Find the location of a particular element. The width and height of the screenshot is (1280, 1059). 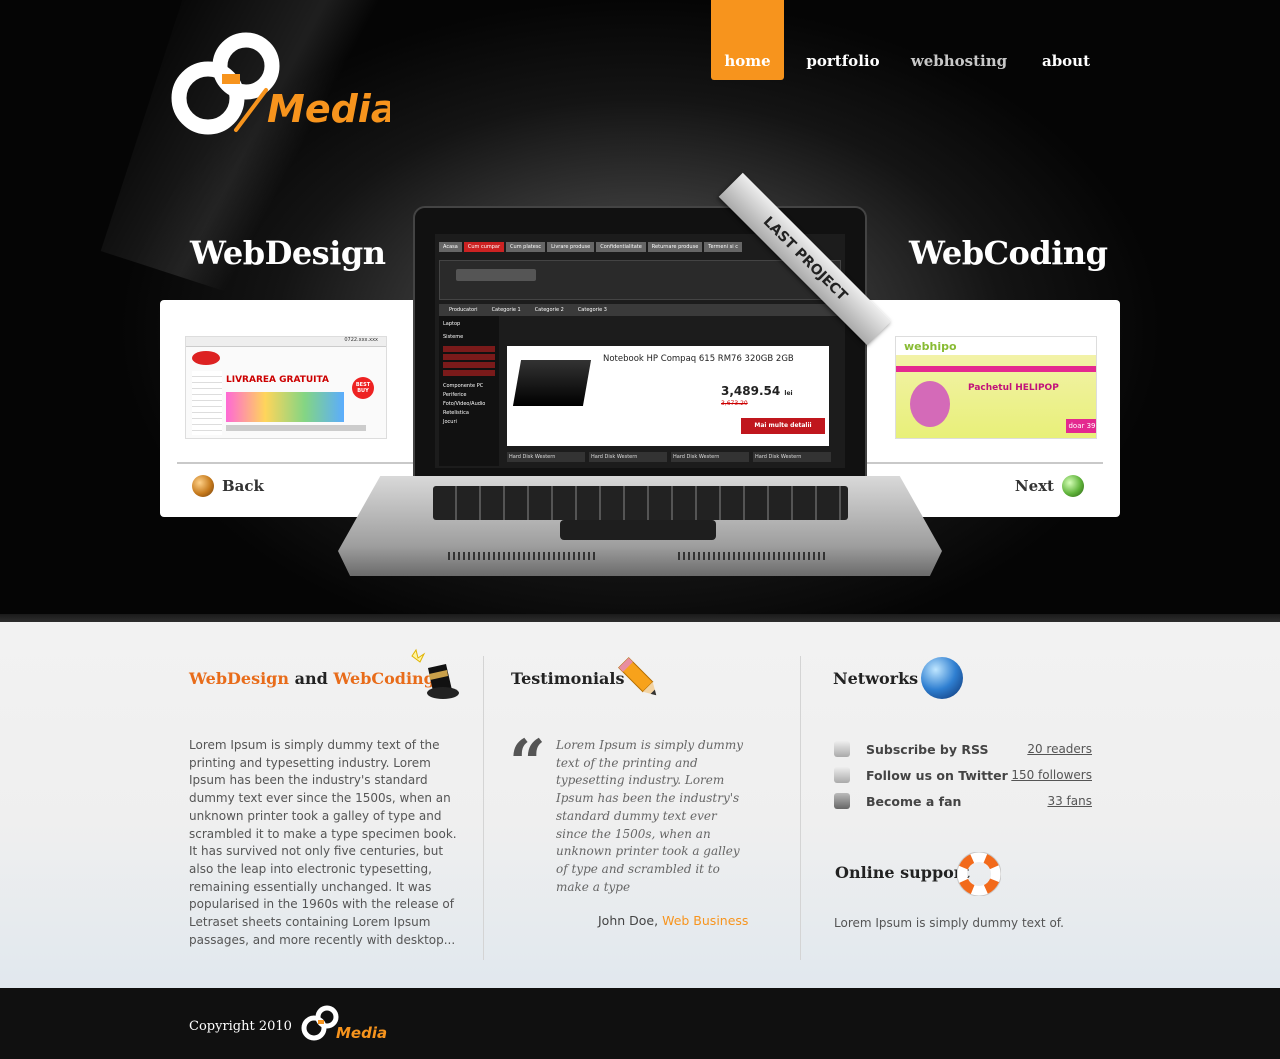

rss-label: Subscribe by RSS is located at coordinates (927, 749).